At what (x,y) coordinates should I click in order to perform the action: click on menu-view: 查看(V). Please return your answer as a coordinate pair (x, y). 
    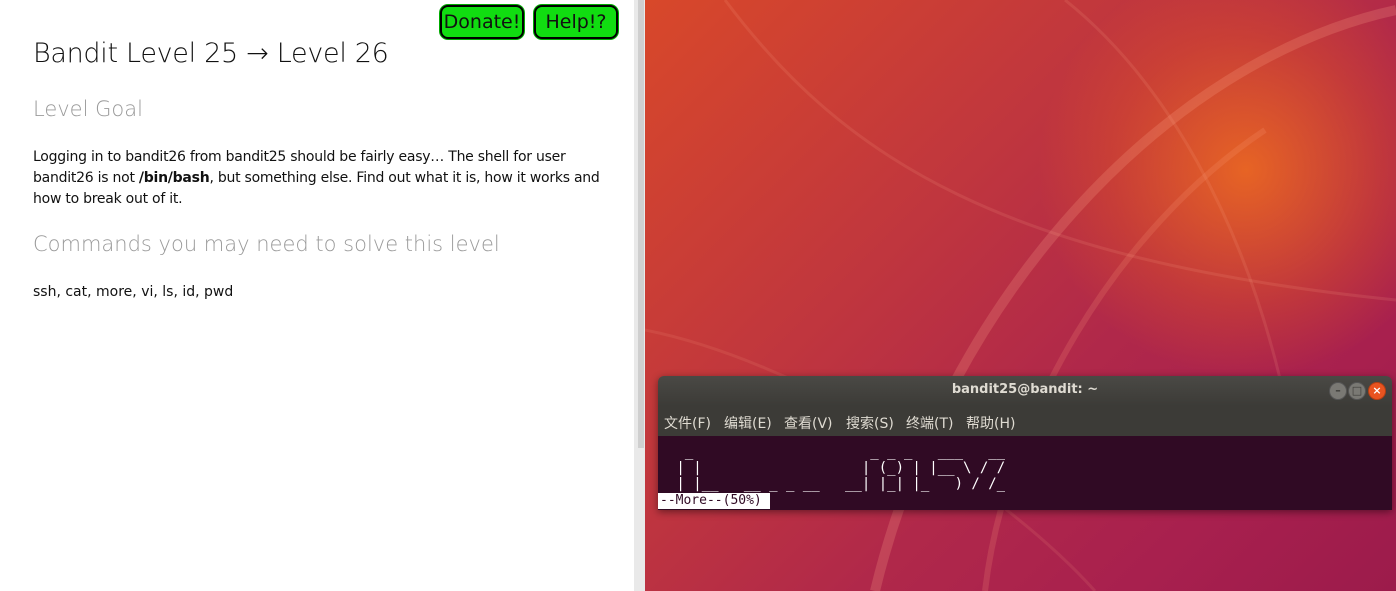
    Looking at the image, I should click on (808, 423).